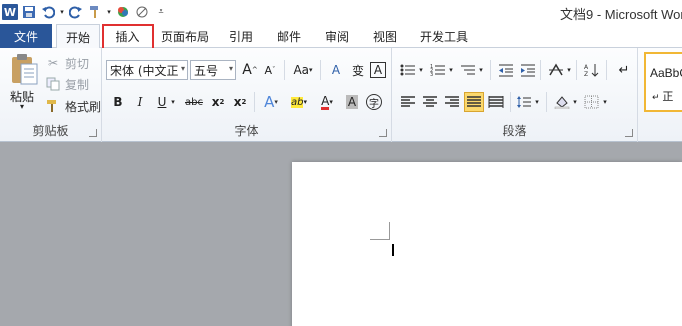  I want to click on phonetic-guide-button: 变, so click(358, 70).